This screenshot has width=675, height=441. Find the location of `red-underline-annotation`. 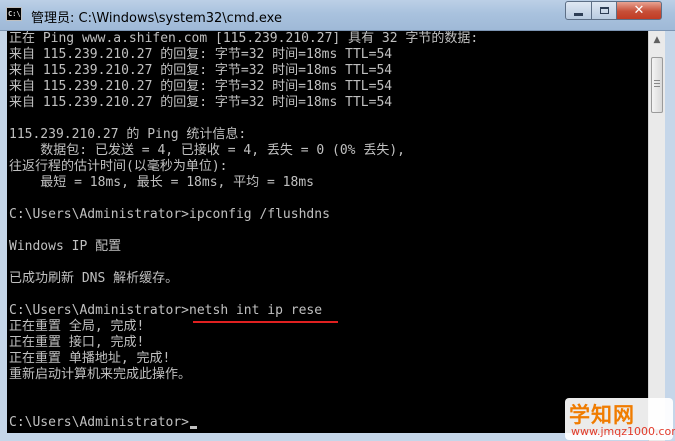

red-underline-annotation is located at coordinates (265, 322).